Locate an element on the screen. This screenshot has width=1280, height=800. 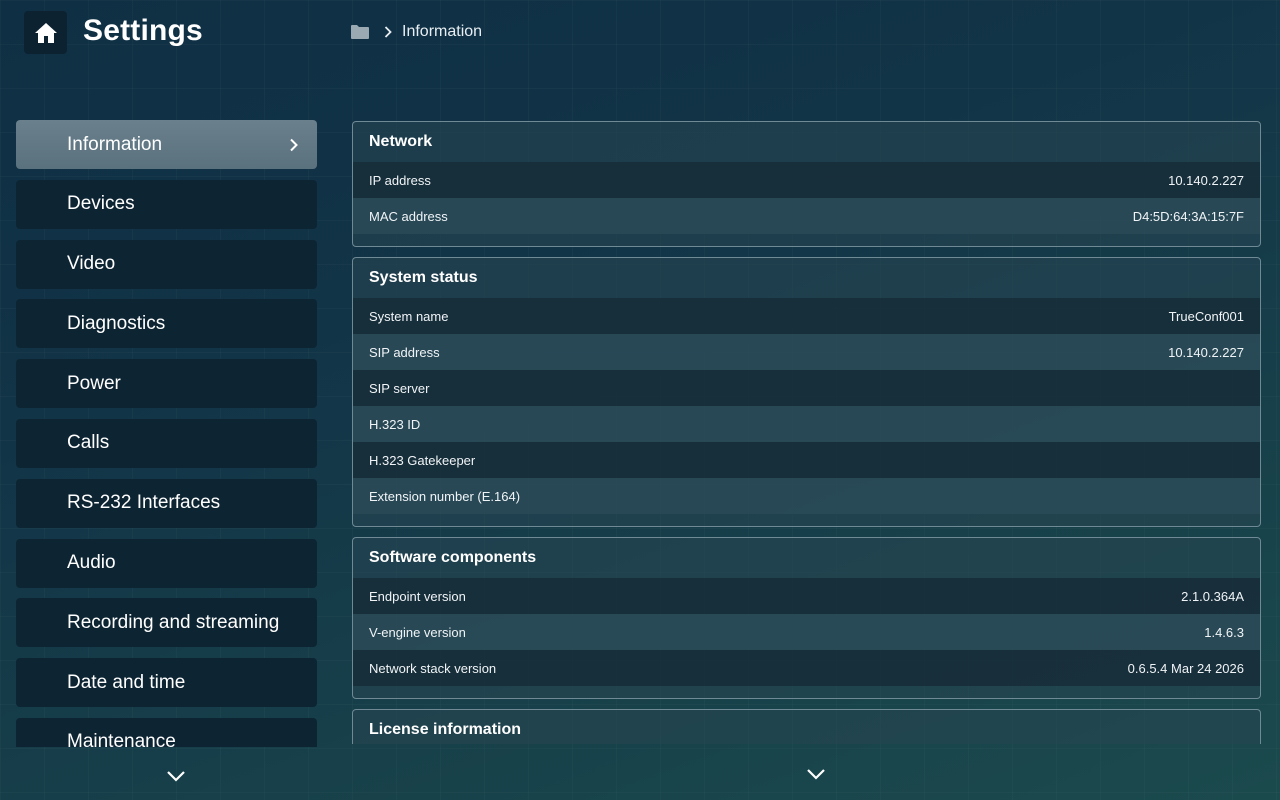
home-button is located at coordinates (45, 32).